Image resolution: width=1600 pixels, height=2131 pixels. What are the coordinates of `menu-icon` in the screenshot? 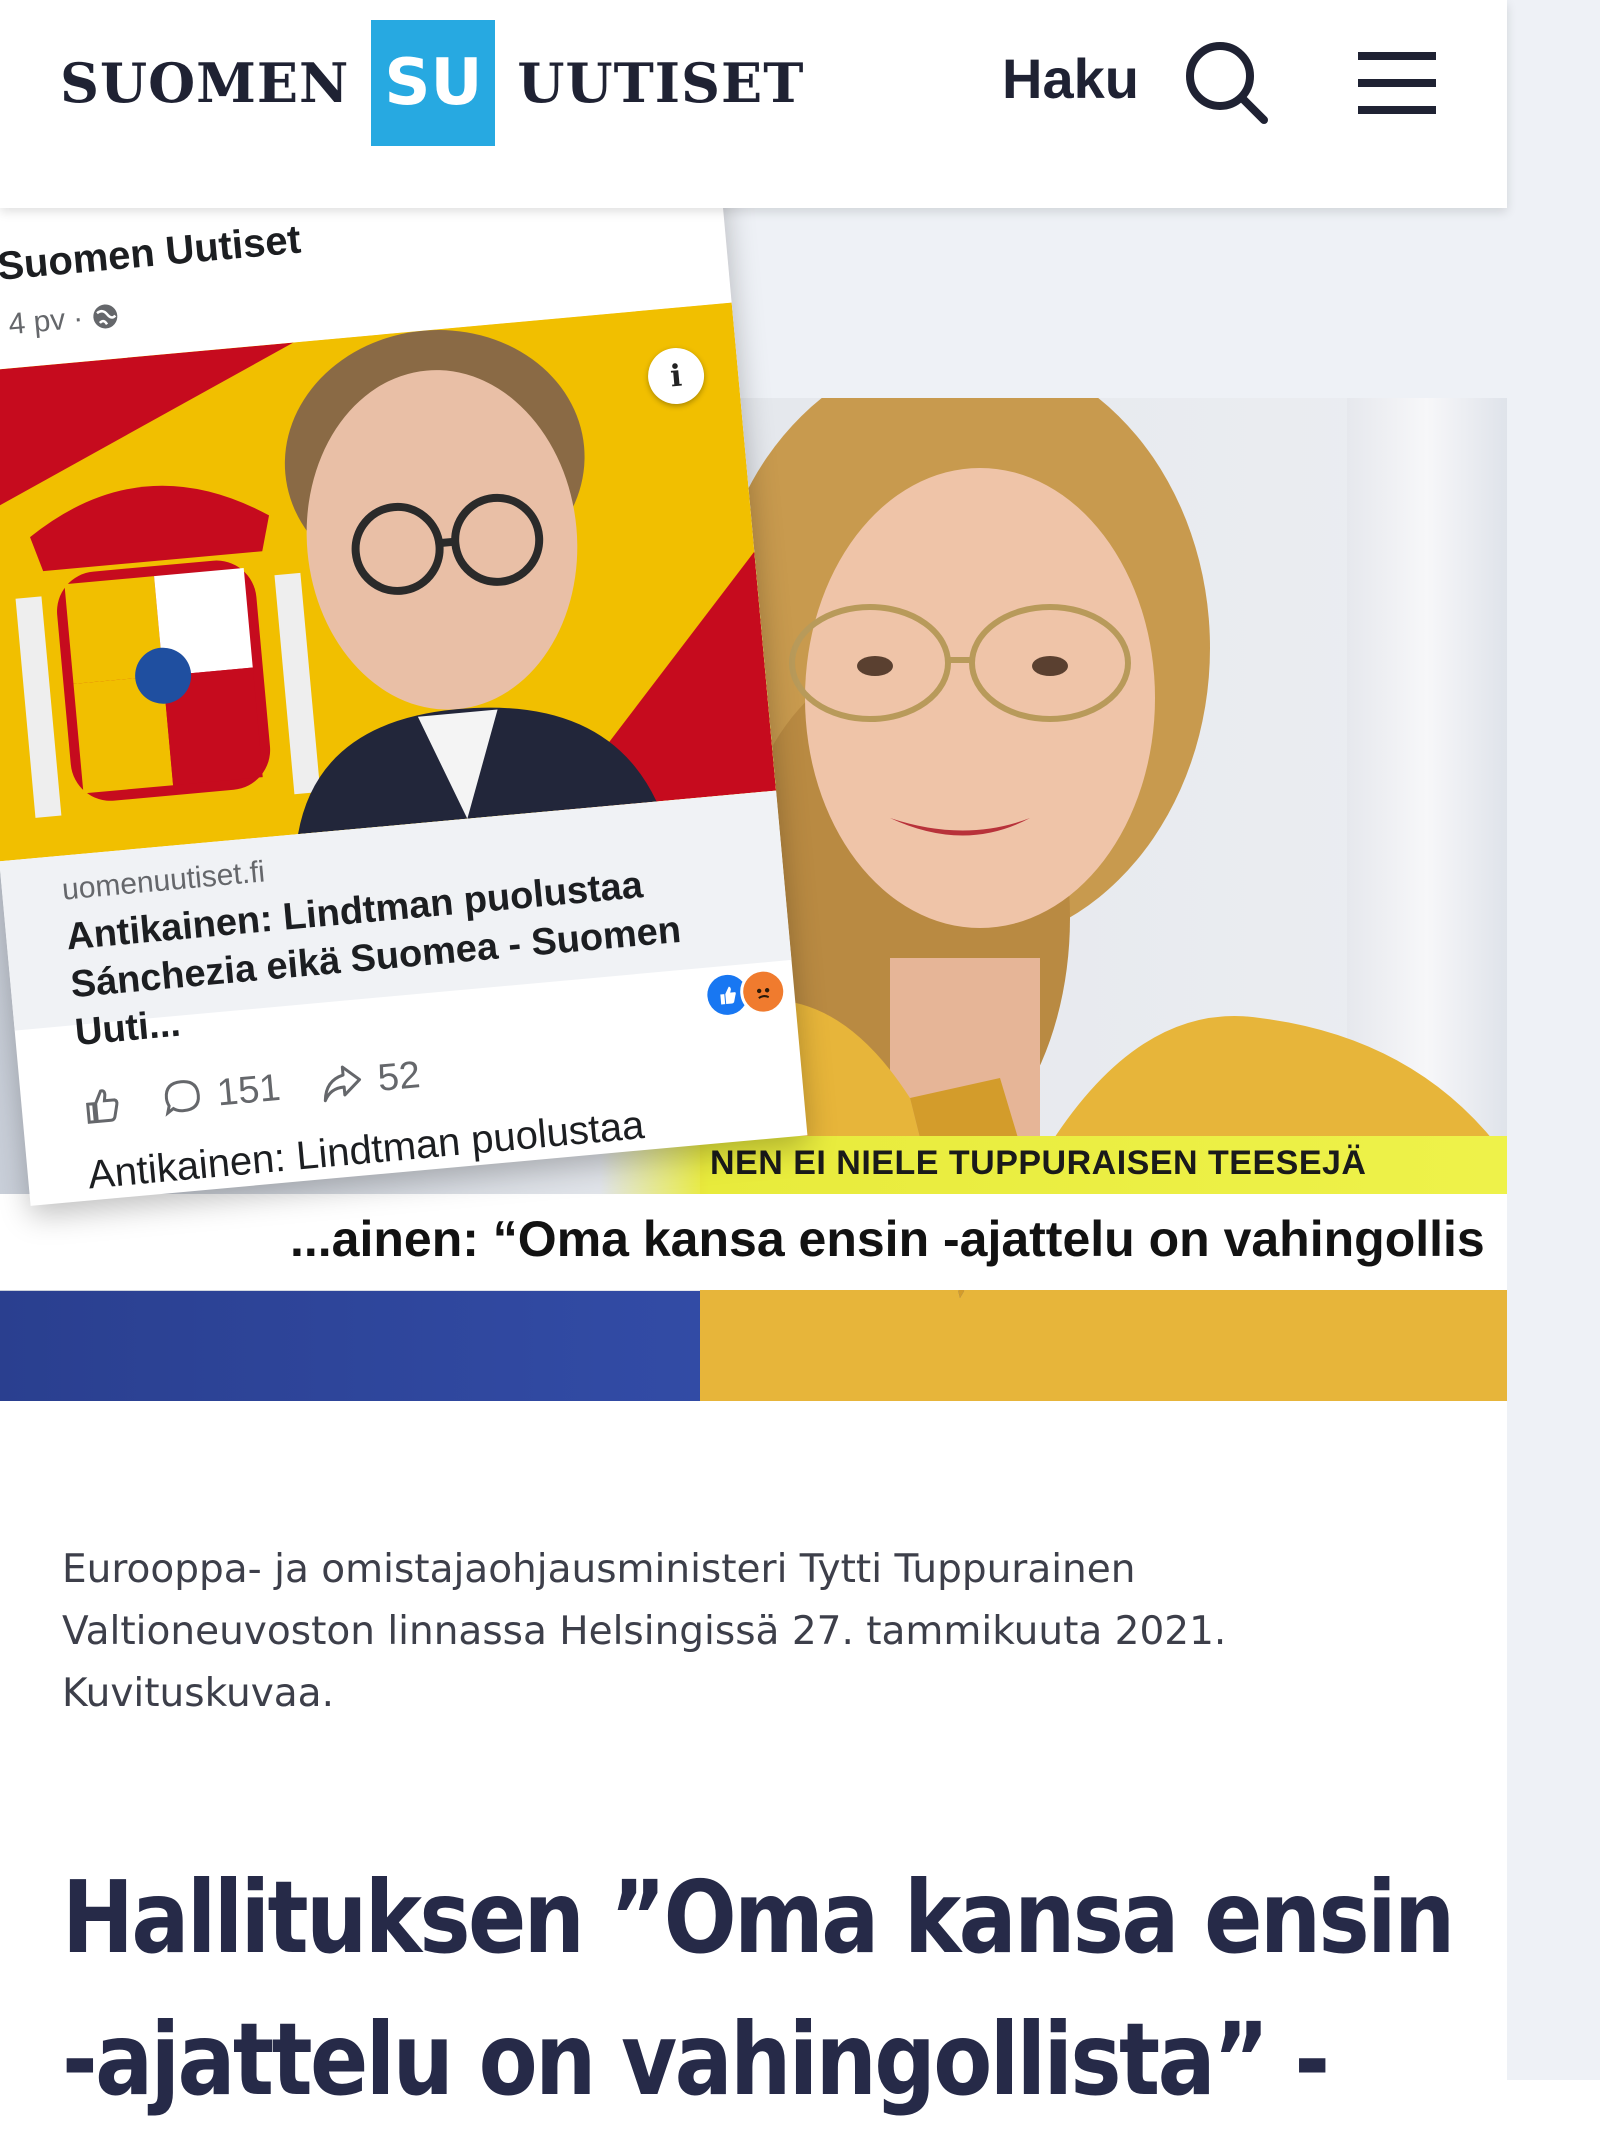 It's located at (1397, 83).